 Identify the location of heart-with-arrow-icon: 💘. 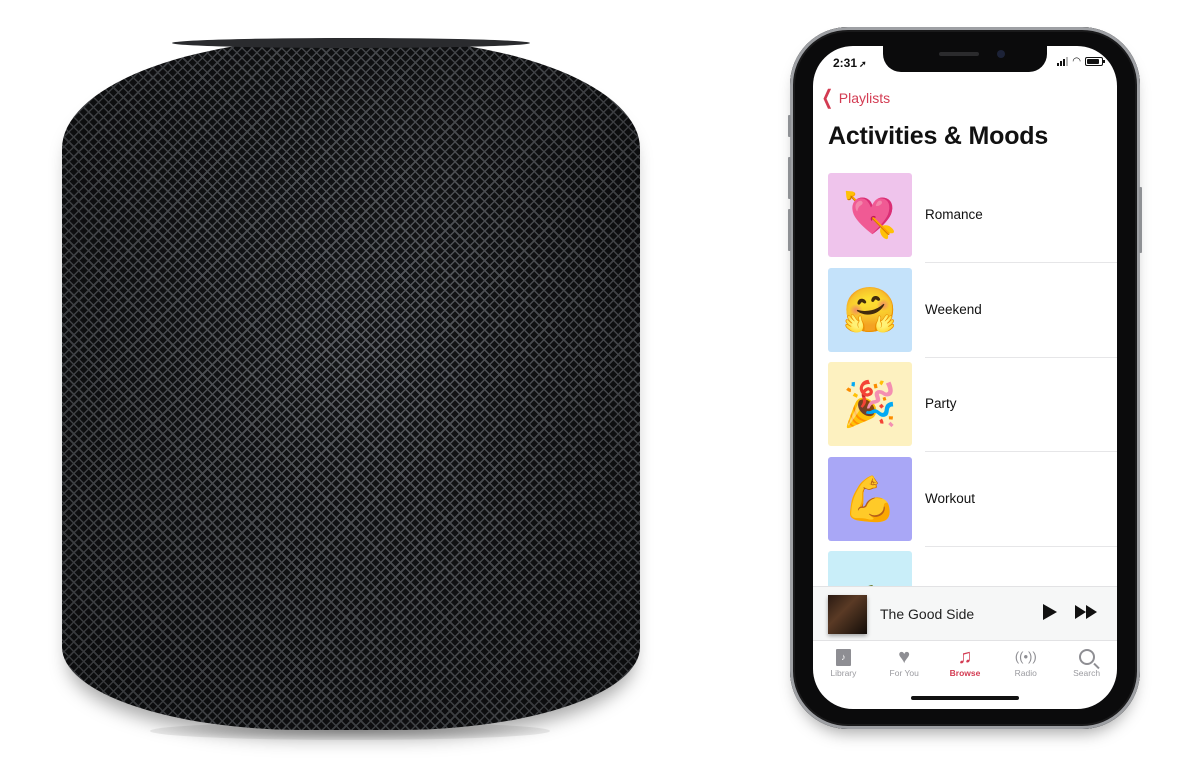
(870, 215).